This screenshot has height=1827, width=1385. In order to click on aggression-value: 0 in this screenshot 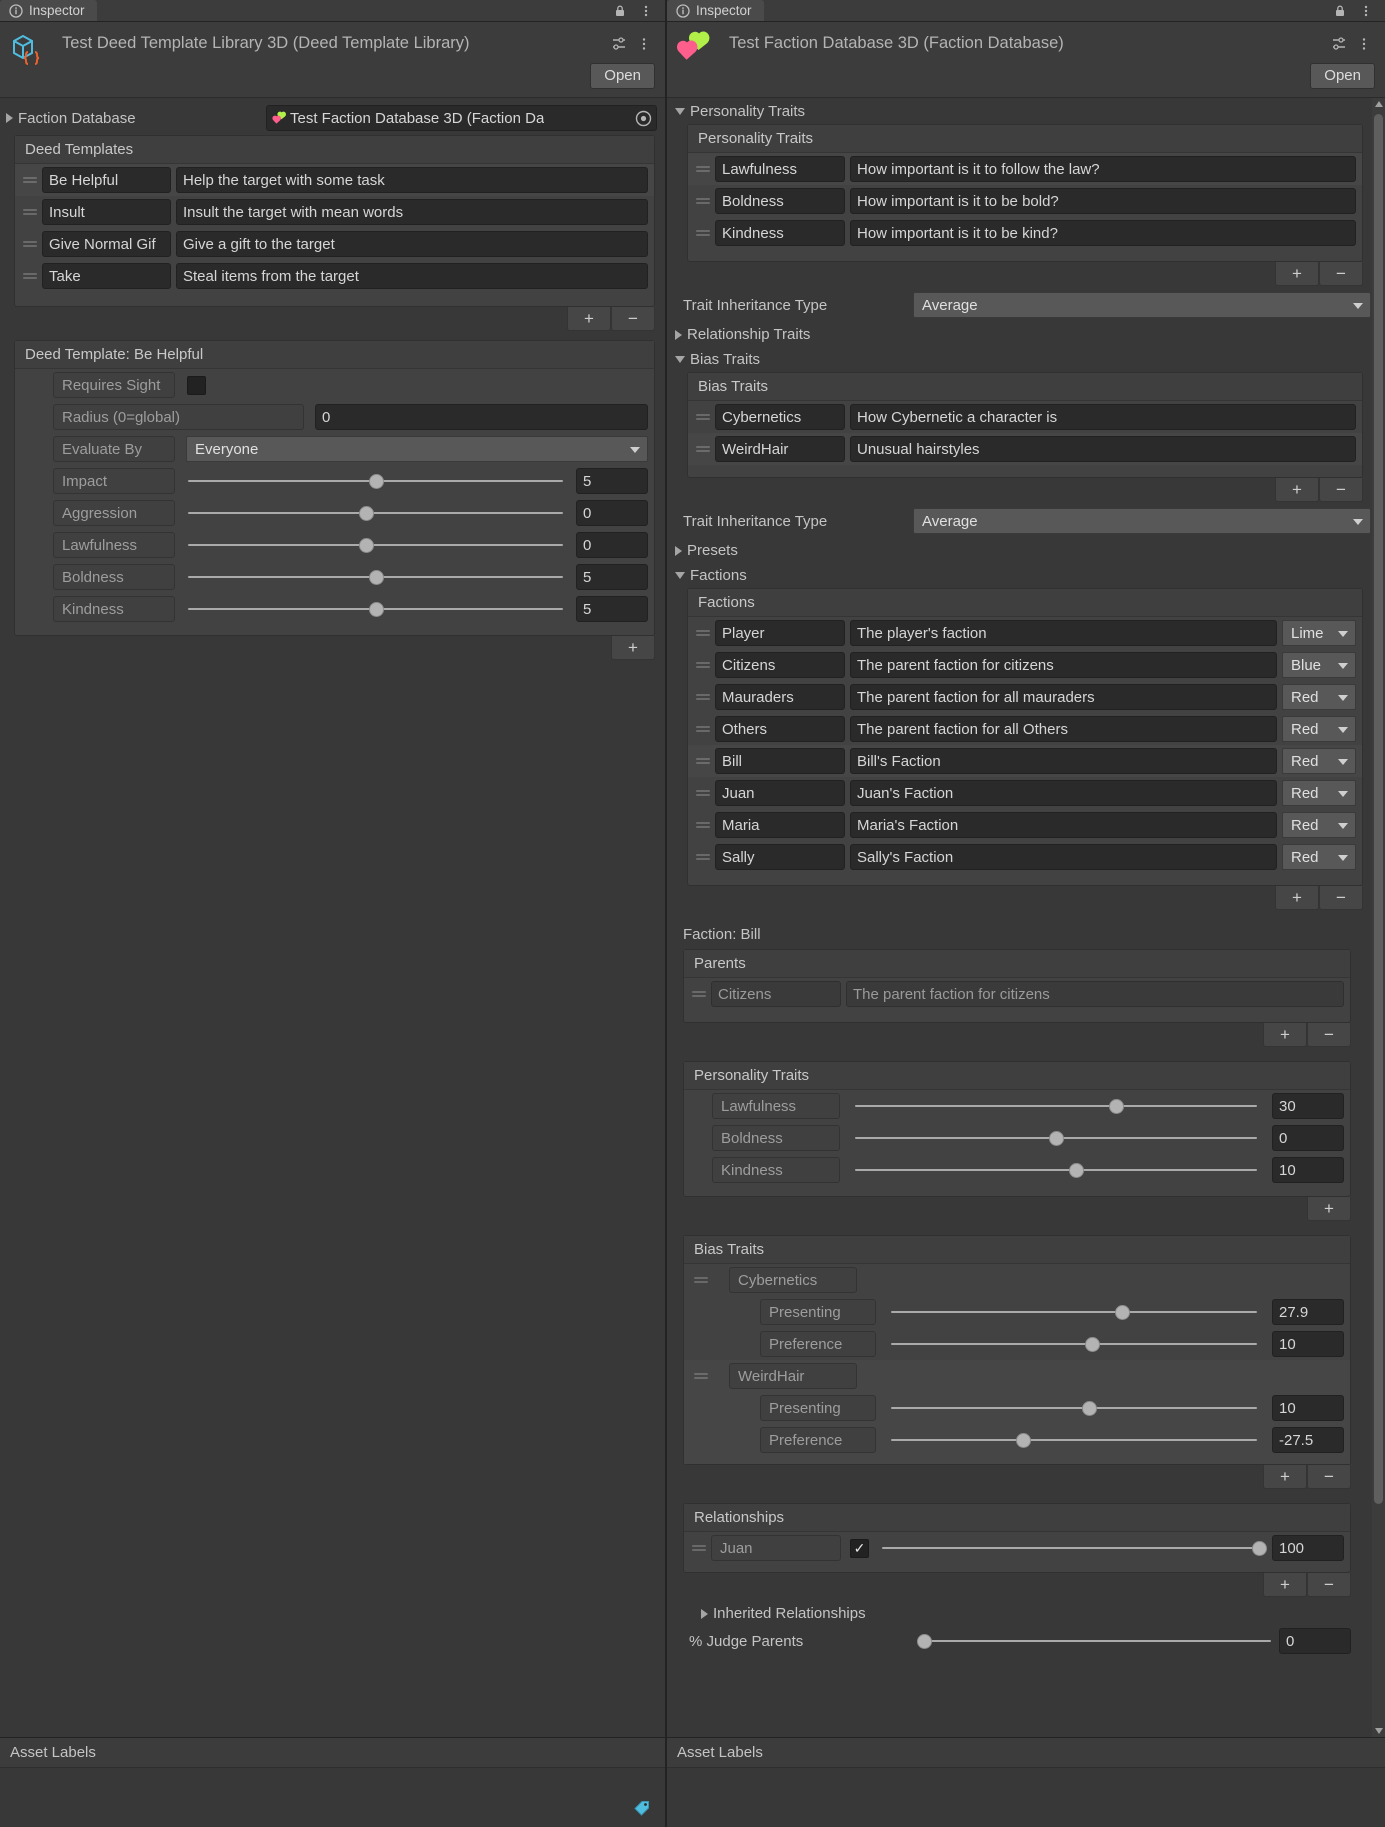, I will do `click(612, 513)`.